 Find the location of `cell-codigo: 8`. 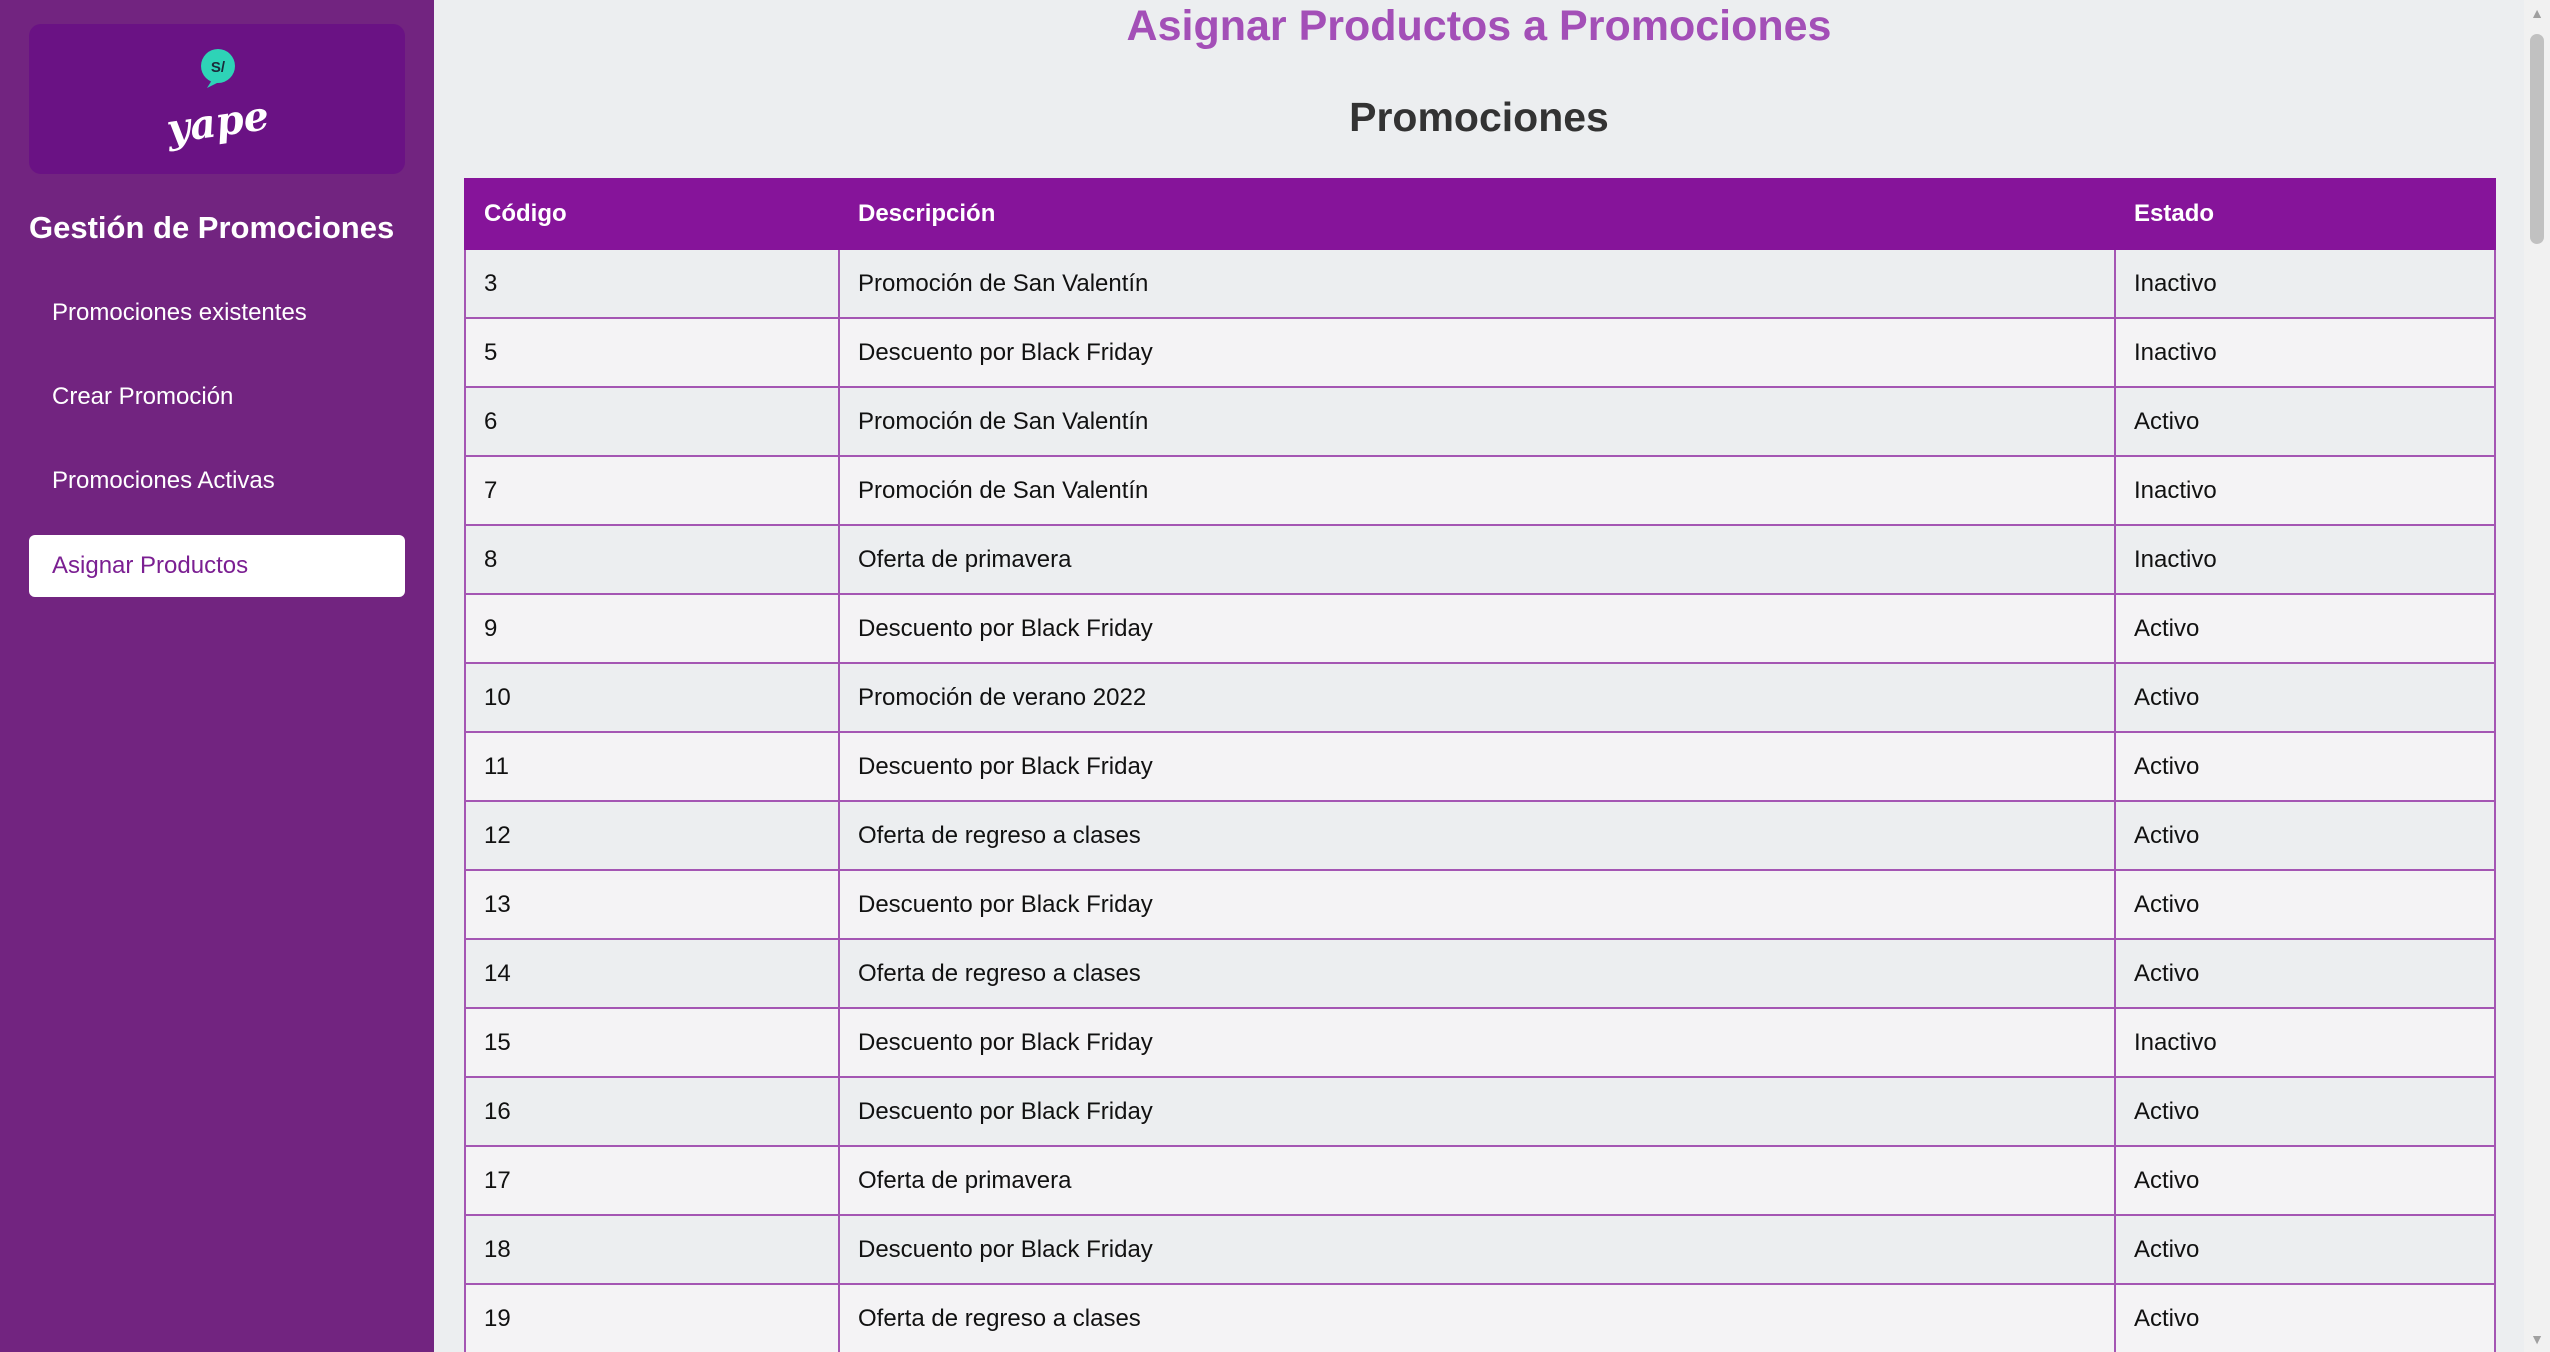

cell-codigo: 8 is located at coordinates (652, 559).